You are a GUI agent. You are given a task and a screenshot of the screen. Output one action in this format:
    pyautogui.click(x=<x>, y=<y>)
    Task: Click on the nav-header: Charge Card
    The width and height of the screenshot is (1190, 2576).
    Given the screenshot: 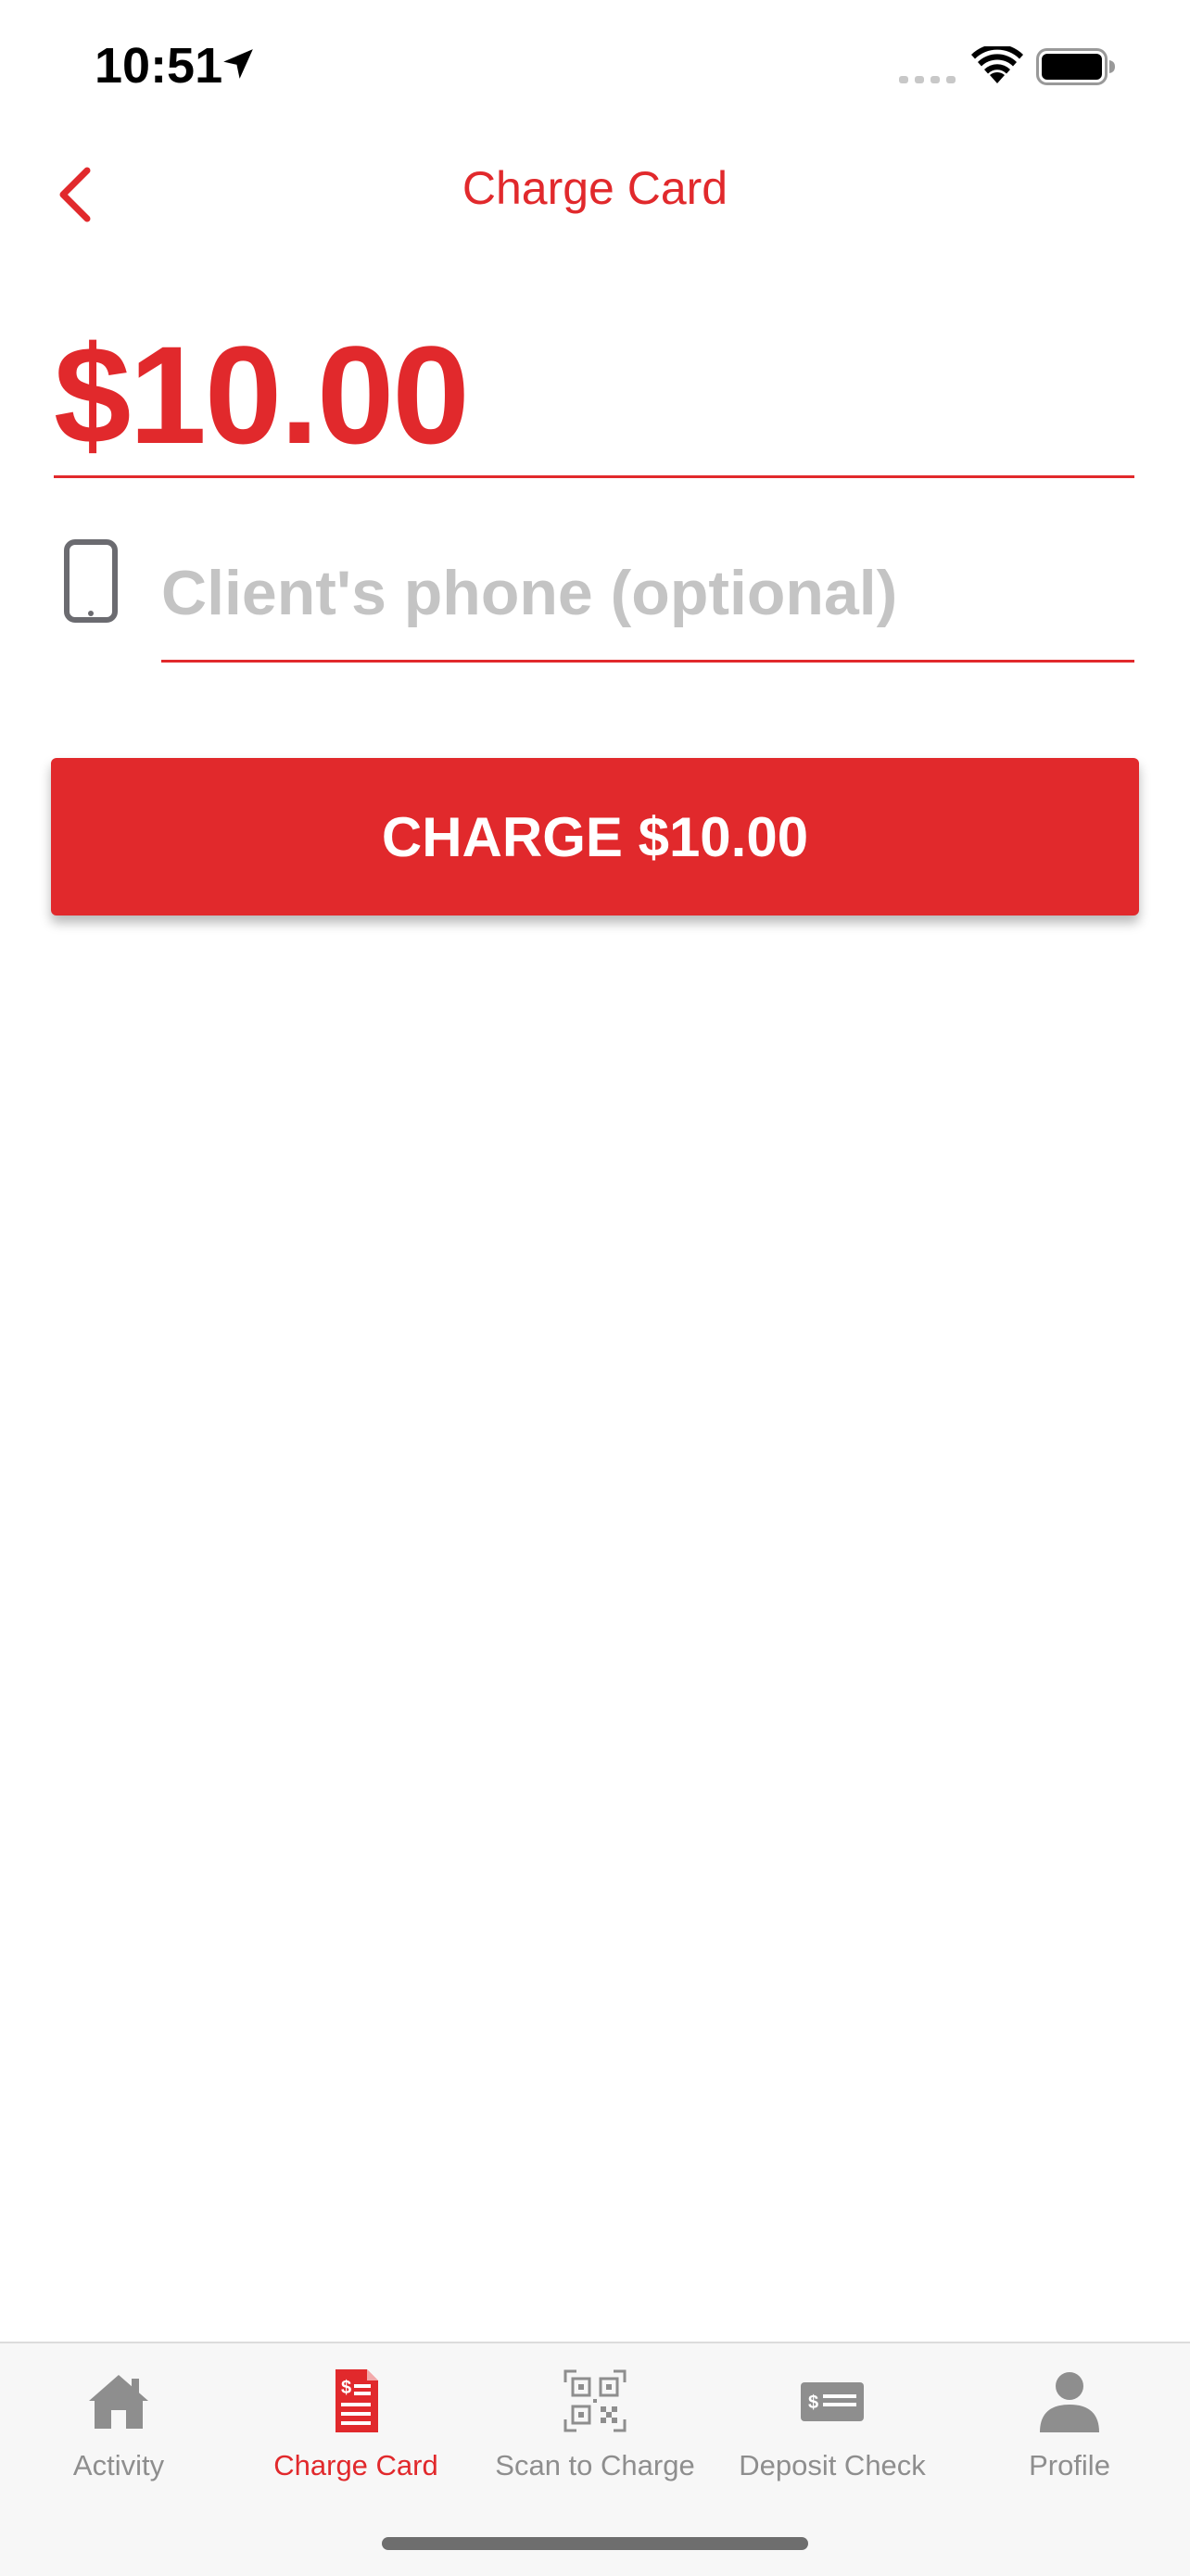 What is the action you would take?
    pyautogui.click(x=595, y=194)
    